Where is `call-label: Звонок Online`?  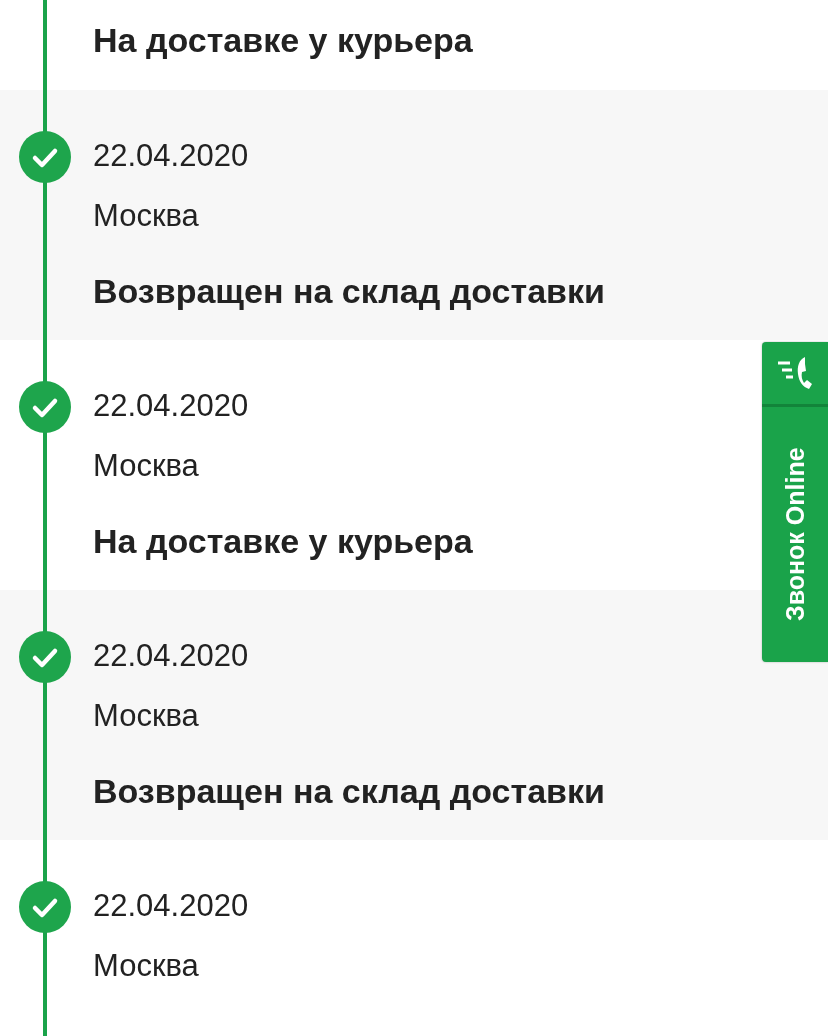 call-label: Звонок Online is located at coordinates (795, 535).